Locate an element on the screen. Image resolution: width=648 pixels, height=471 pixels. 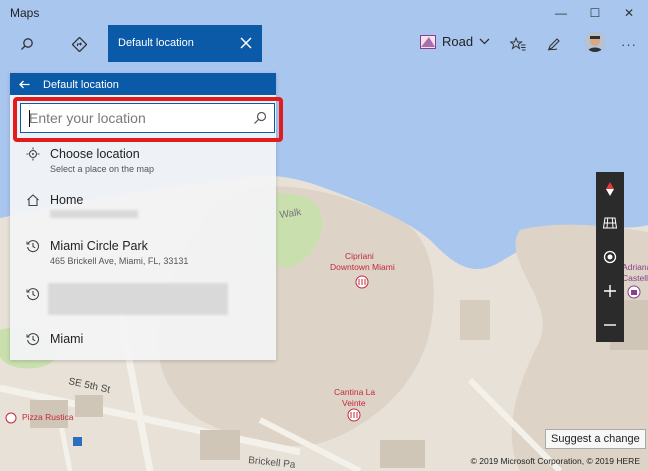
close-icon: ✕ is located at coordinates (629, 13).